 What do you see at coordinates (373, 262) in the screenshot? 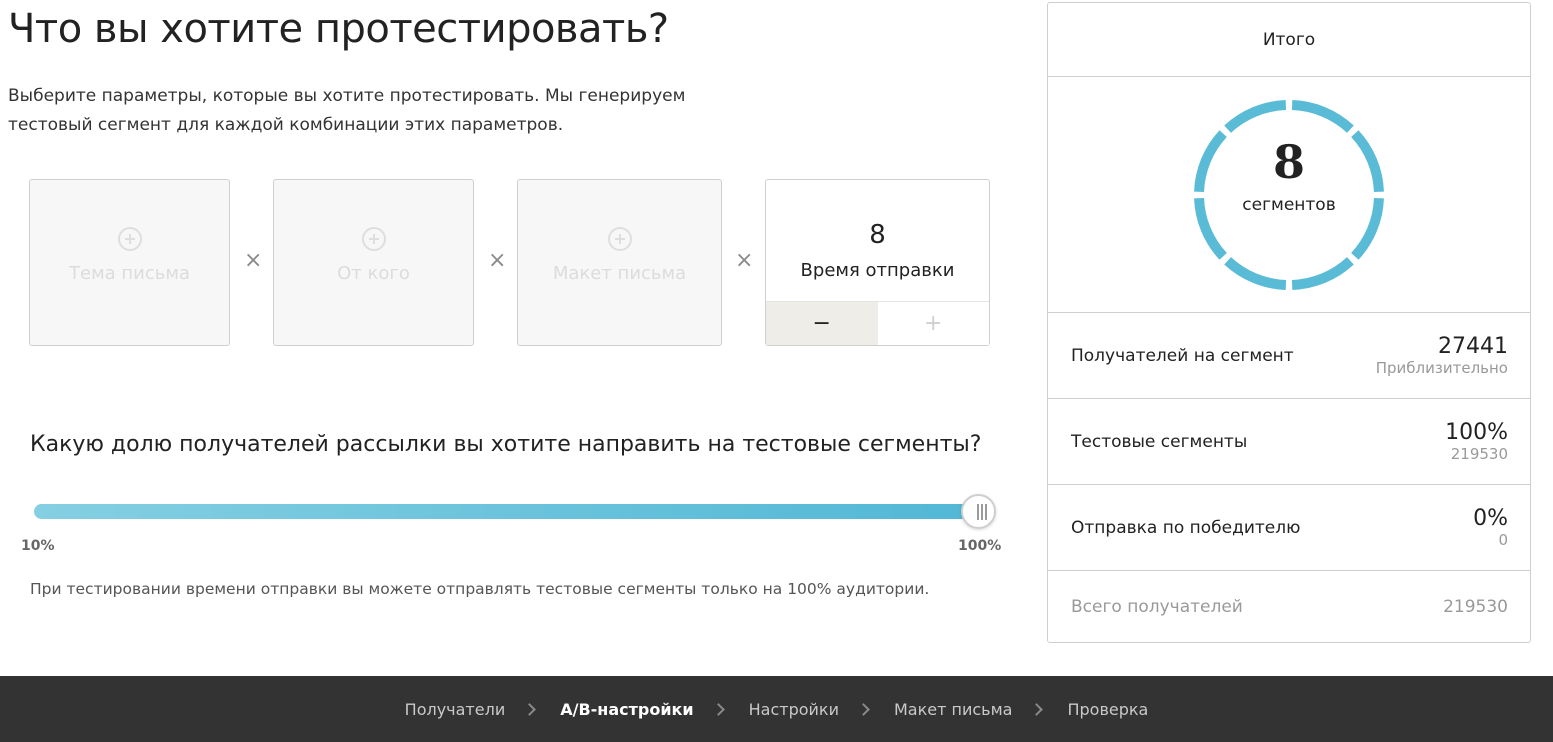
I see `param-card-from: От кого` at bounding box center [373, 262].